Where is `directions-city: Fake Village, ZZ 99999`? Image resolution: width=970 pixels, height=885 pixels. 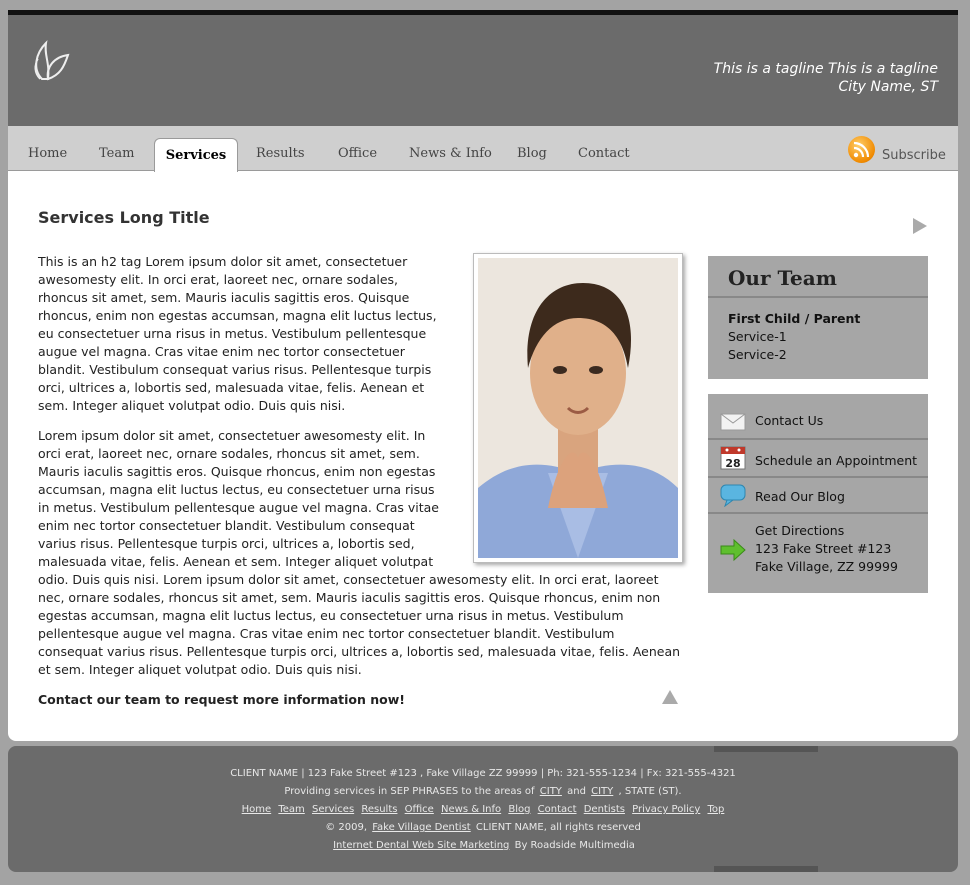 directions-city: Fake Village, ZZ 99999 is located at coordinates (826, 566).